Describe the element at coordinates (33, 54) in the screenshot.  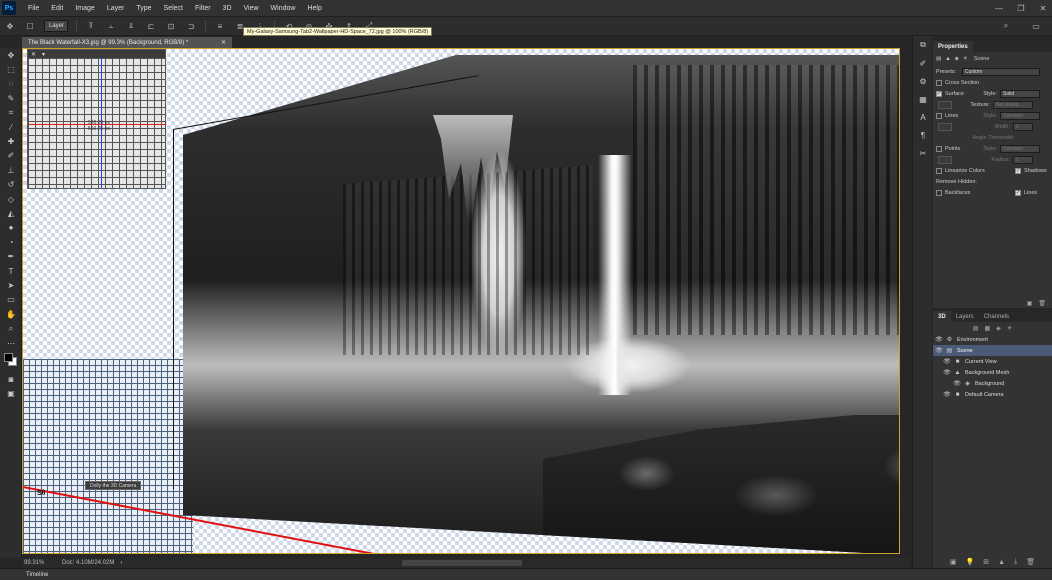
I see `close-view-icon: ✕` at that location.